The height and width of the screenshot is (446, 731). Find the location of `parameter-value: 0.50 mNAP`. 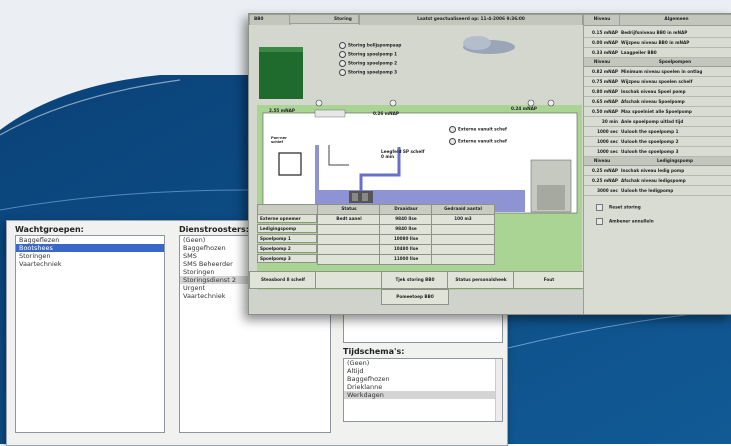

parameter-value: 0.50 mNAP is located at coordinates (605, 111).